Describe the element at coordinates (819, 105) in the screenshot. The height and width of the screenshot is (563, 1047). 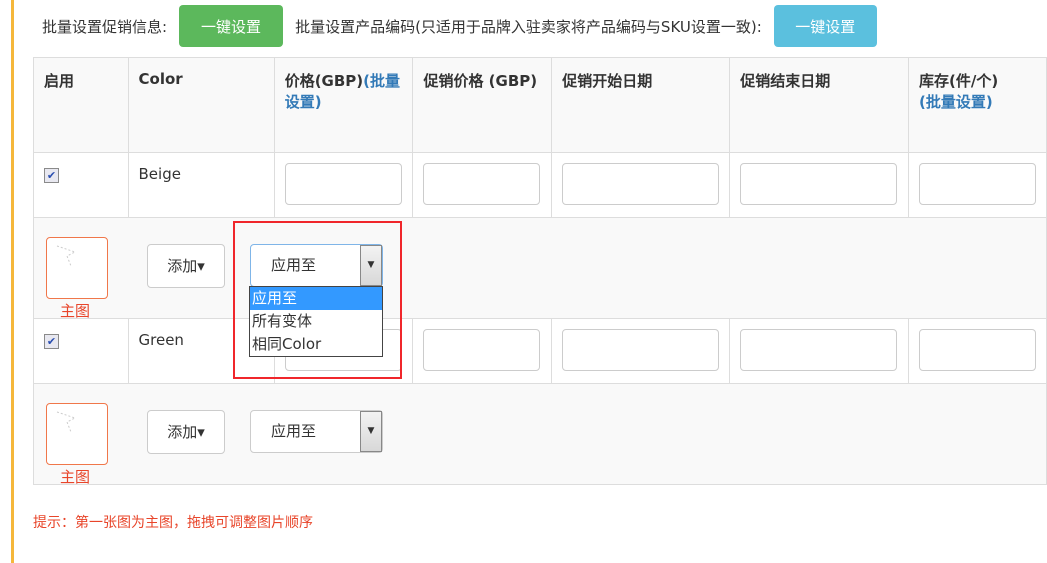
I see `header-promo-end: 促销结束日期` at that location.